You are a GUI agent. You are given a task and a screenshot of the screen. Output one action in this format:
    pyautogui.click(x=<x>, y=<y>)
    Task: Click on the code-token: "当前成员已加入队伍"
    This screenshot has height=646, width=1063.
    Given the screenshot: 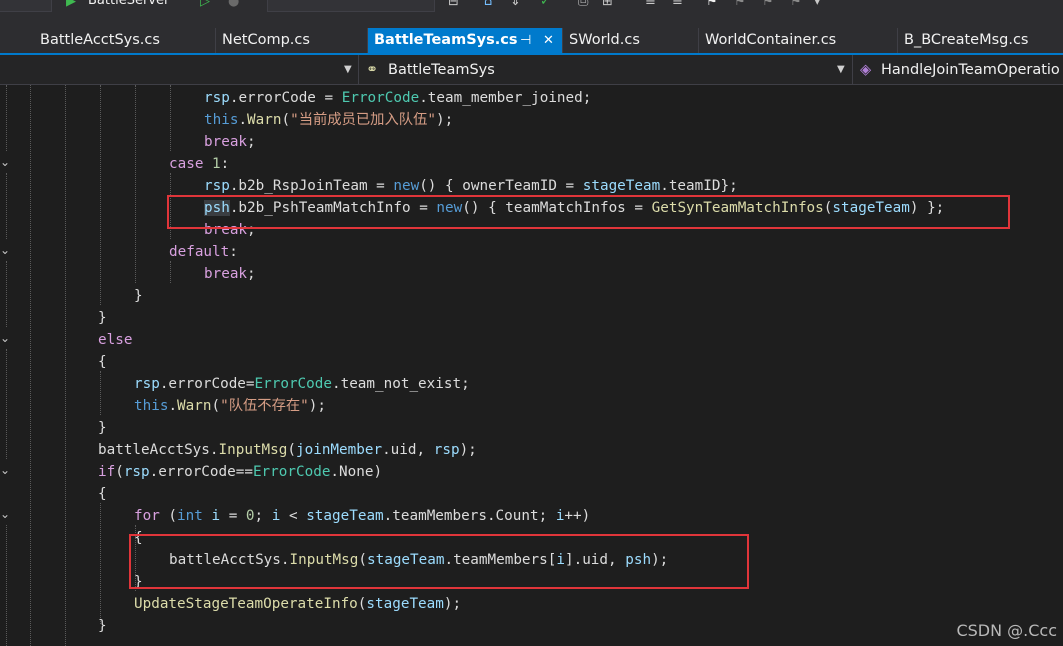 What is the action you would take?
    pyautogui.click(x=363, y=120)
    